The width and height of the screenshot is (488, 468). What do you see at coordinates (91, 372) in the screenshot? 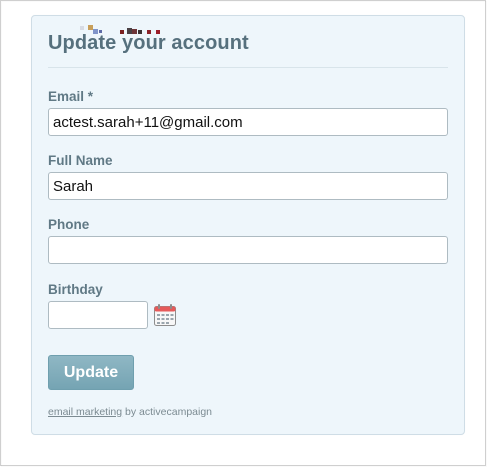
I see `update-button: Update` at bounding box center [91, 372].